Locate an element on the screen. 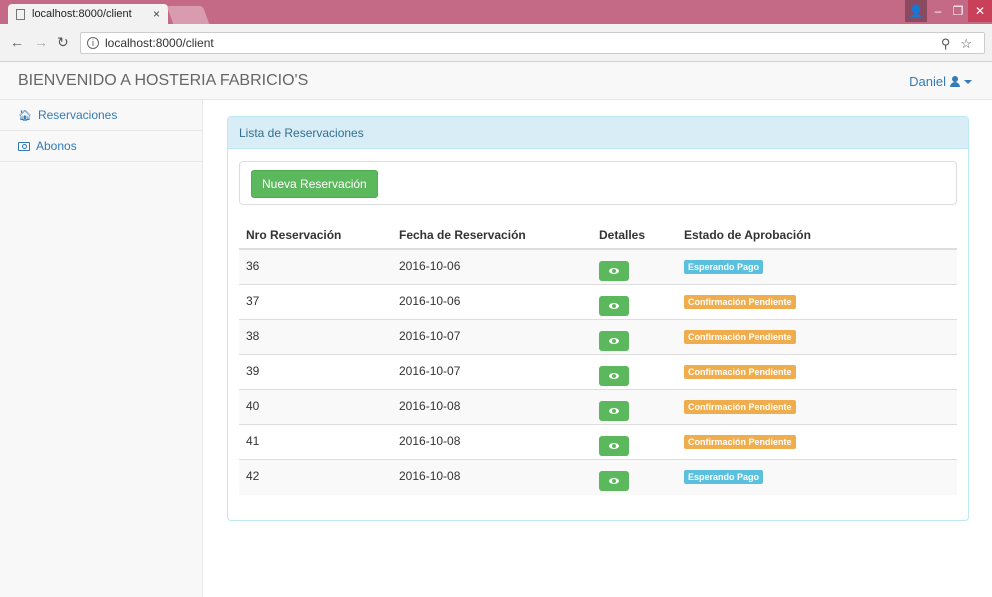 This screenshot has height=597, width=992. home-icon: 🏠︎ is located at coordinates (25, 115).